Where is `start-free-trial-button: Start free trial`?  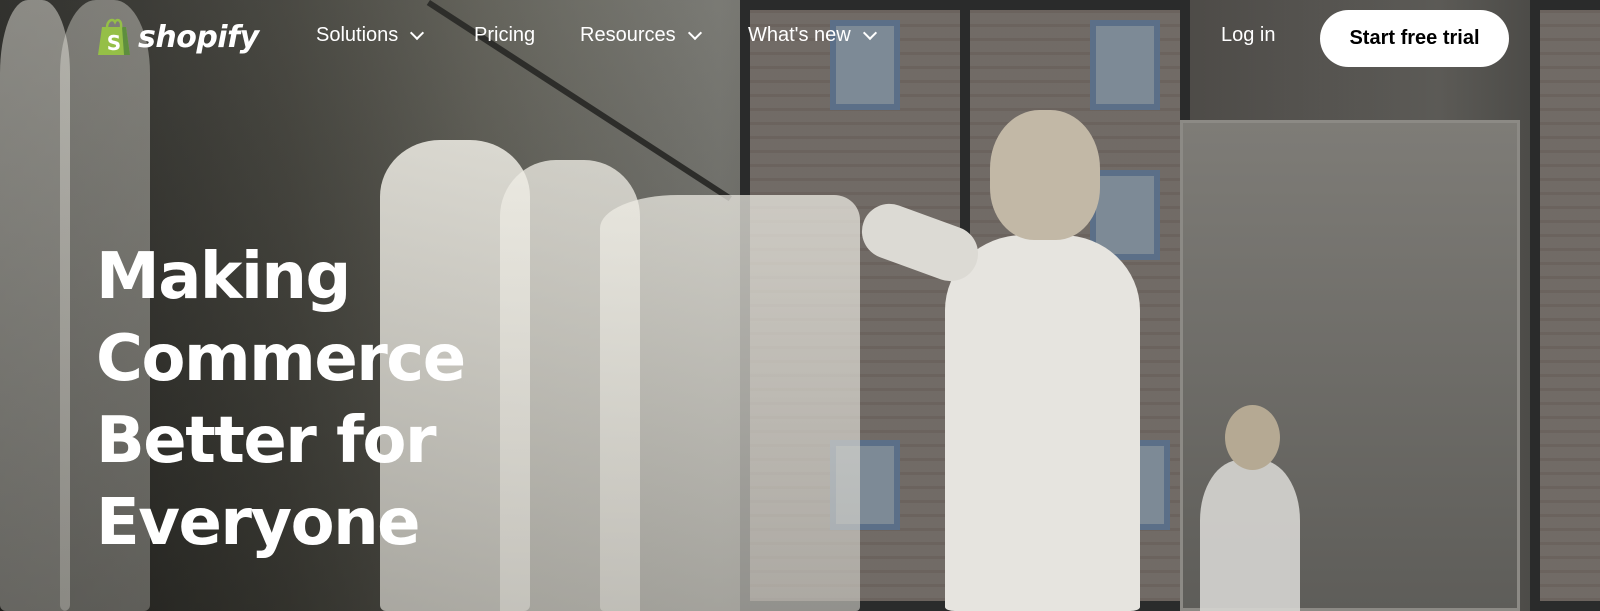
start-free-trial-button: Start free trial is located at coordinates (1414, 38).